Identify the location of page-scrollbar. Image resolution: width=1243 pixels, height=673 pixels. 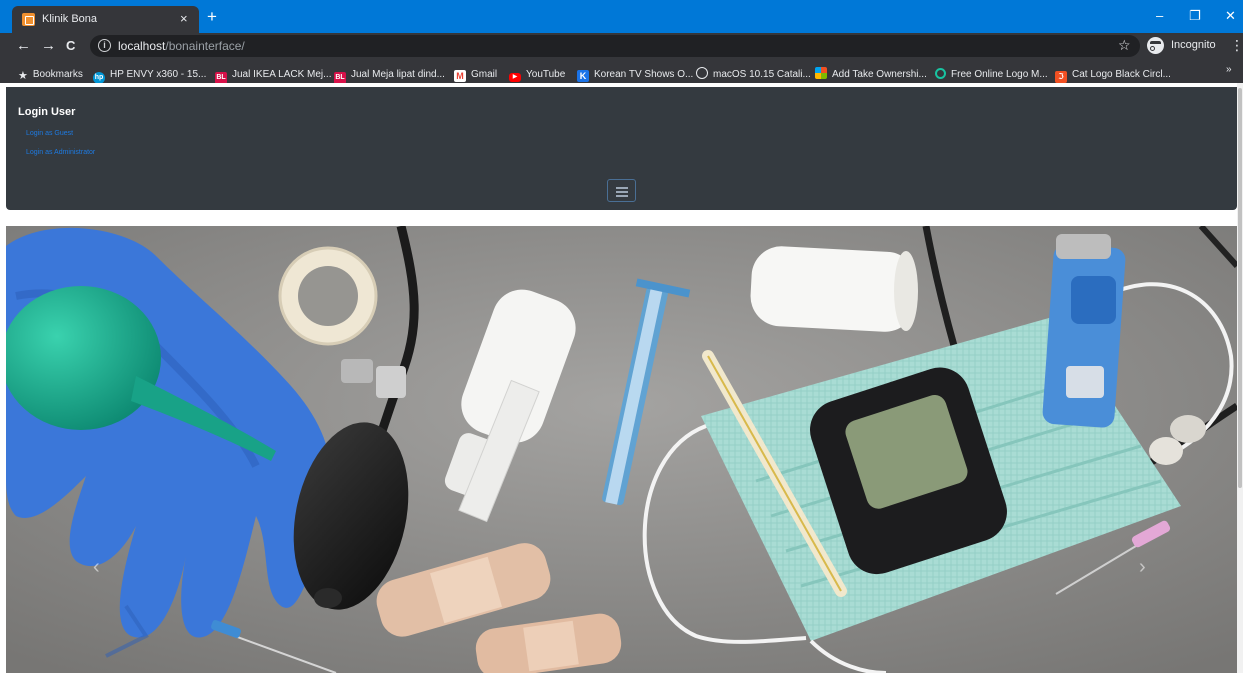
(1240, 378).